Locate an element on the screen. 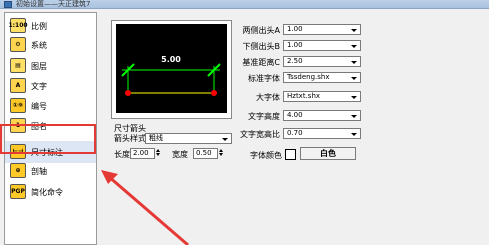  annotation-arrow is located at coordinates (145, 207).